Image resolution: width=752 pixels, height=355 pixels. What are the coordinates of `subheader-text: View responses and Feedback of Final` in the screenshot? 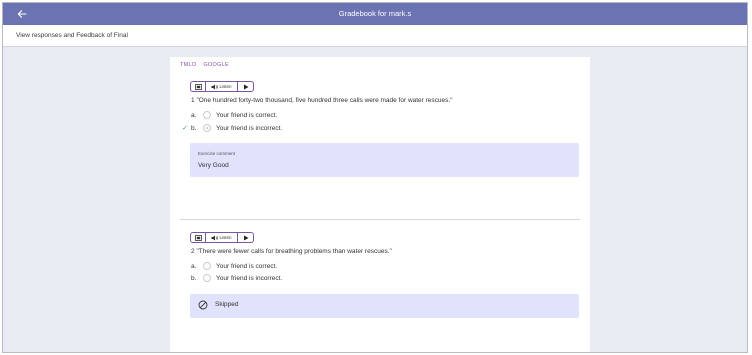 It's located at (72, 35).